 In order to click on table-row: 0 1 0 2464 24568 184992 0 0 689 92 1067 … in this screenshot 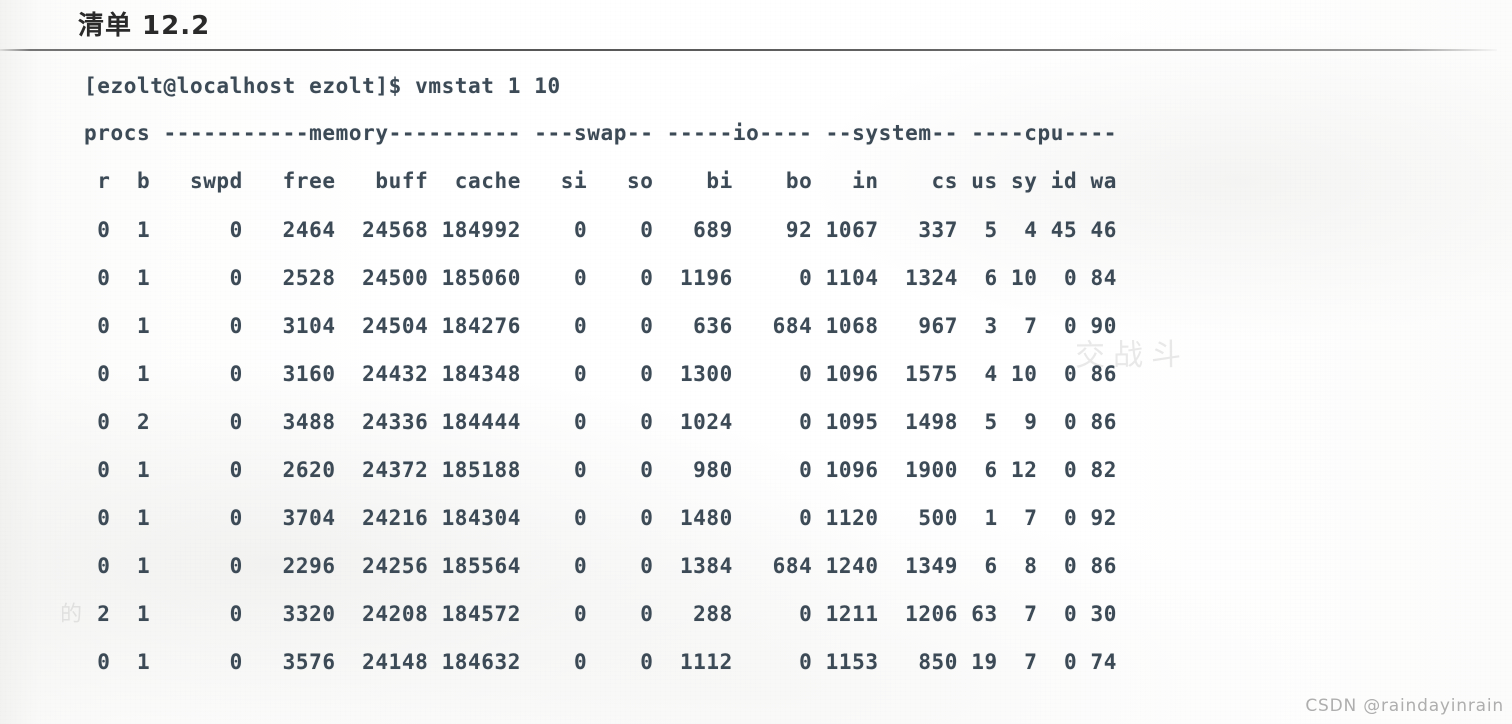, I will do `click(600, 230)`.